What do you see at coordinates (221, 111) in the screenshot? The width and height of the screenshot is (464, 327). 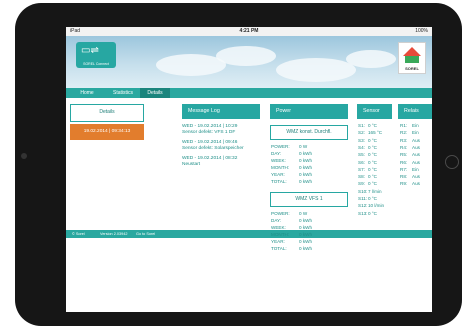 I see `message-log-header: Message Log` at bounding box center [221, 111].